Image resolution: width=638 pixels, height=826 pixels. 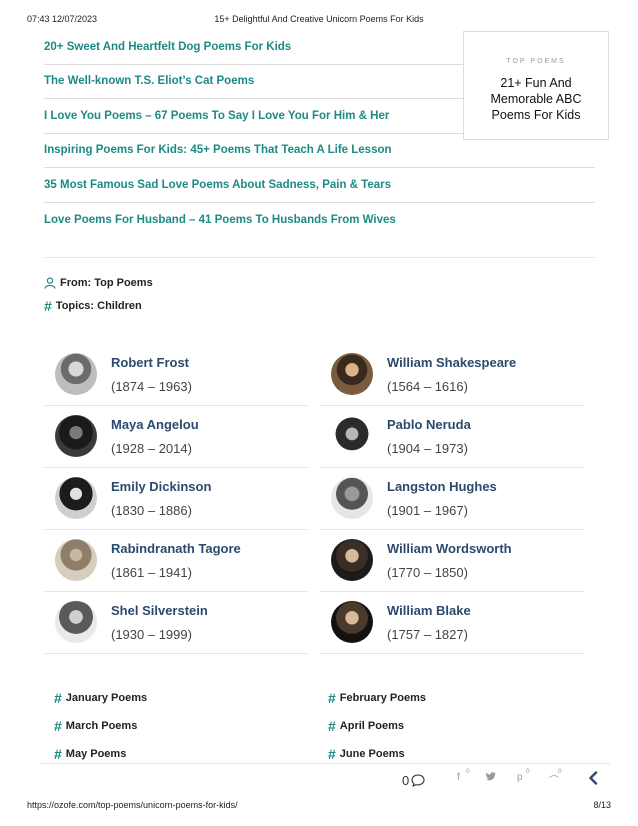 I want to click on chevron-left-icon, so click(x=593, y=779).